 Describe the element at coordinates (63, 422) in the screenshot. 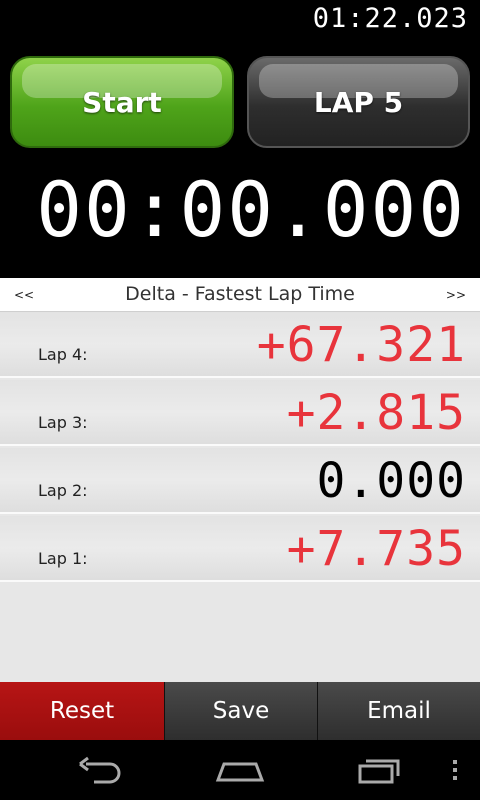

I see `lap-label: Lap 3:` at that location.